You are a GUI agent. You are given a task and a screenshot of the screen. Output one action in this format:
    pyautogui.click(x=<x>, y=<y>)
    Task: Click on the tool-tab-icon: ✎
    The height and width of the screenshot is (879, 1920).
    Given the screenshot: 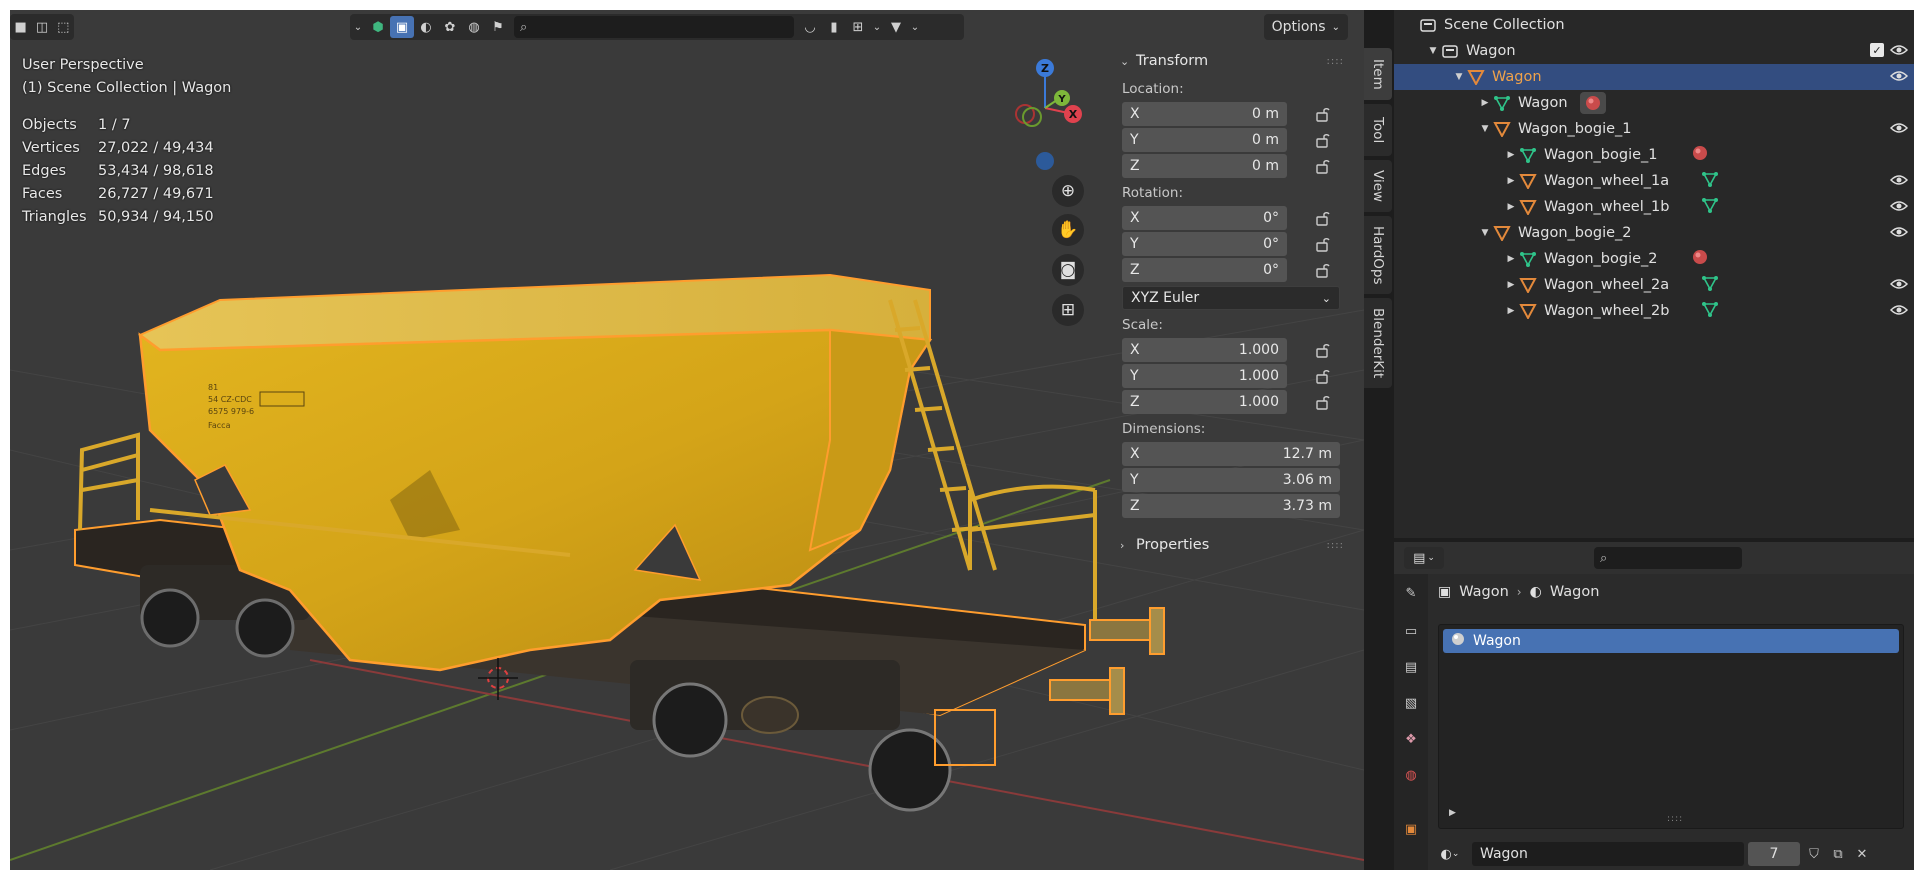 What is the action you would take?
    pyautogui.click(x=1411, y=593)
    